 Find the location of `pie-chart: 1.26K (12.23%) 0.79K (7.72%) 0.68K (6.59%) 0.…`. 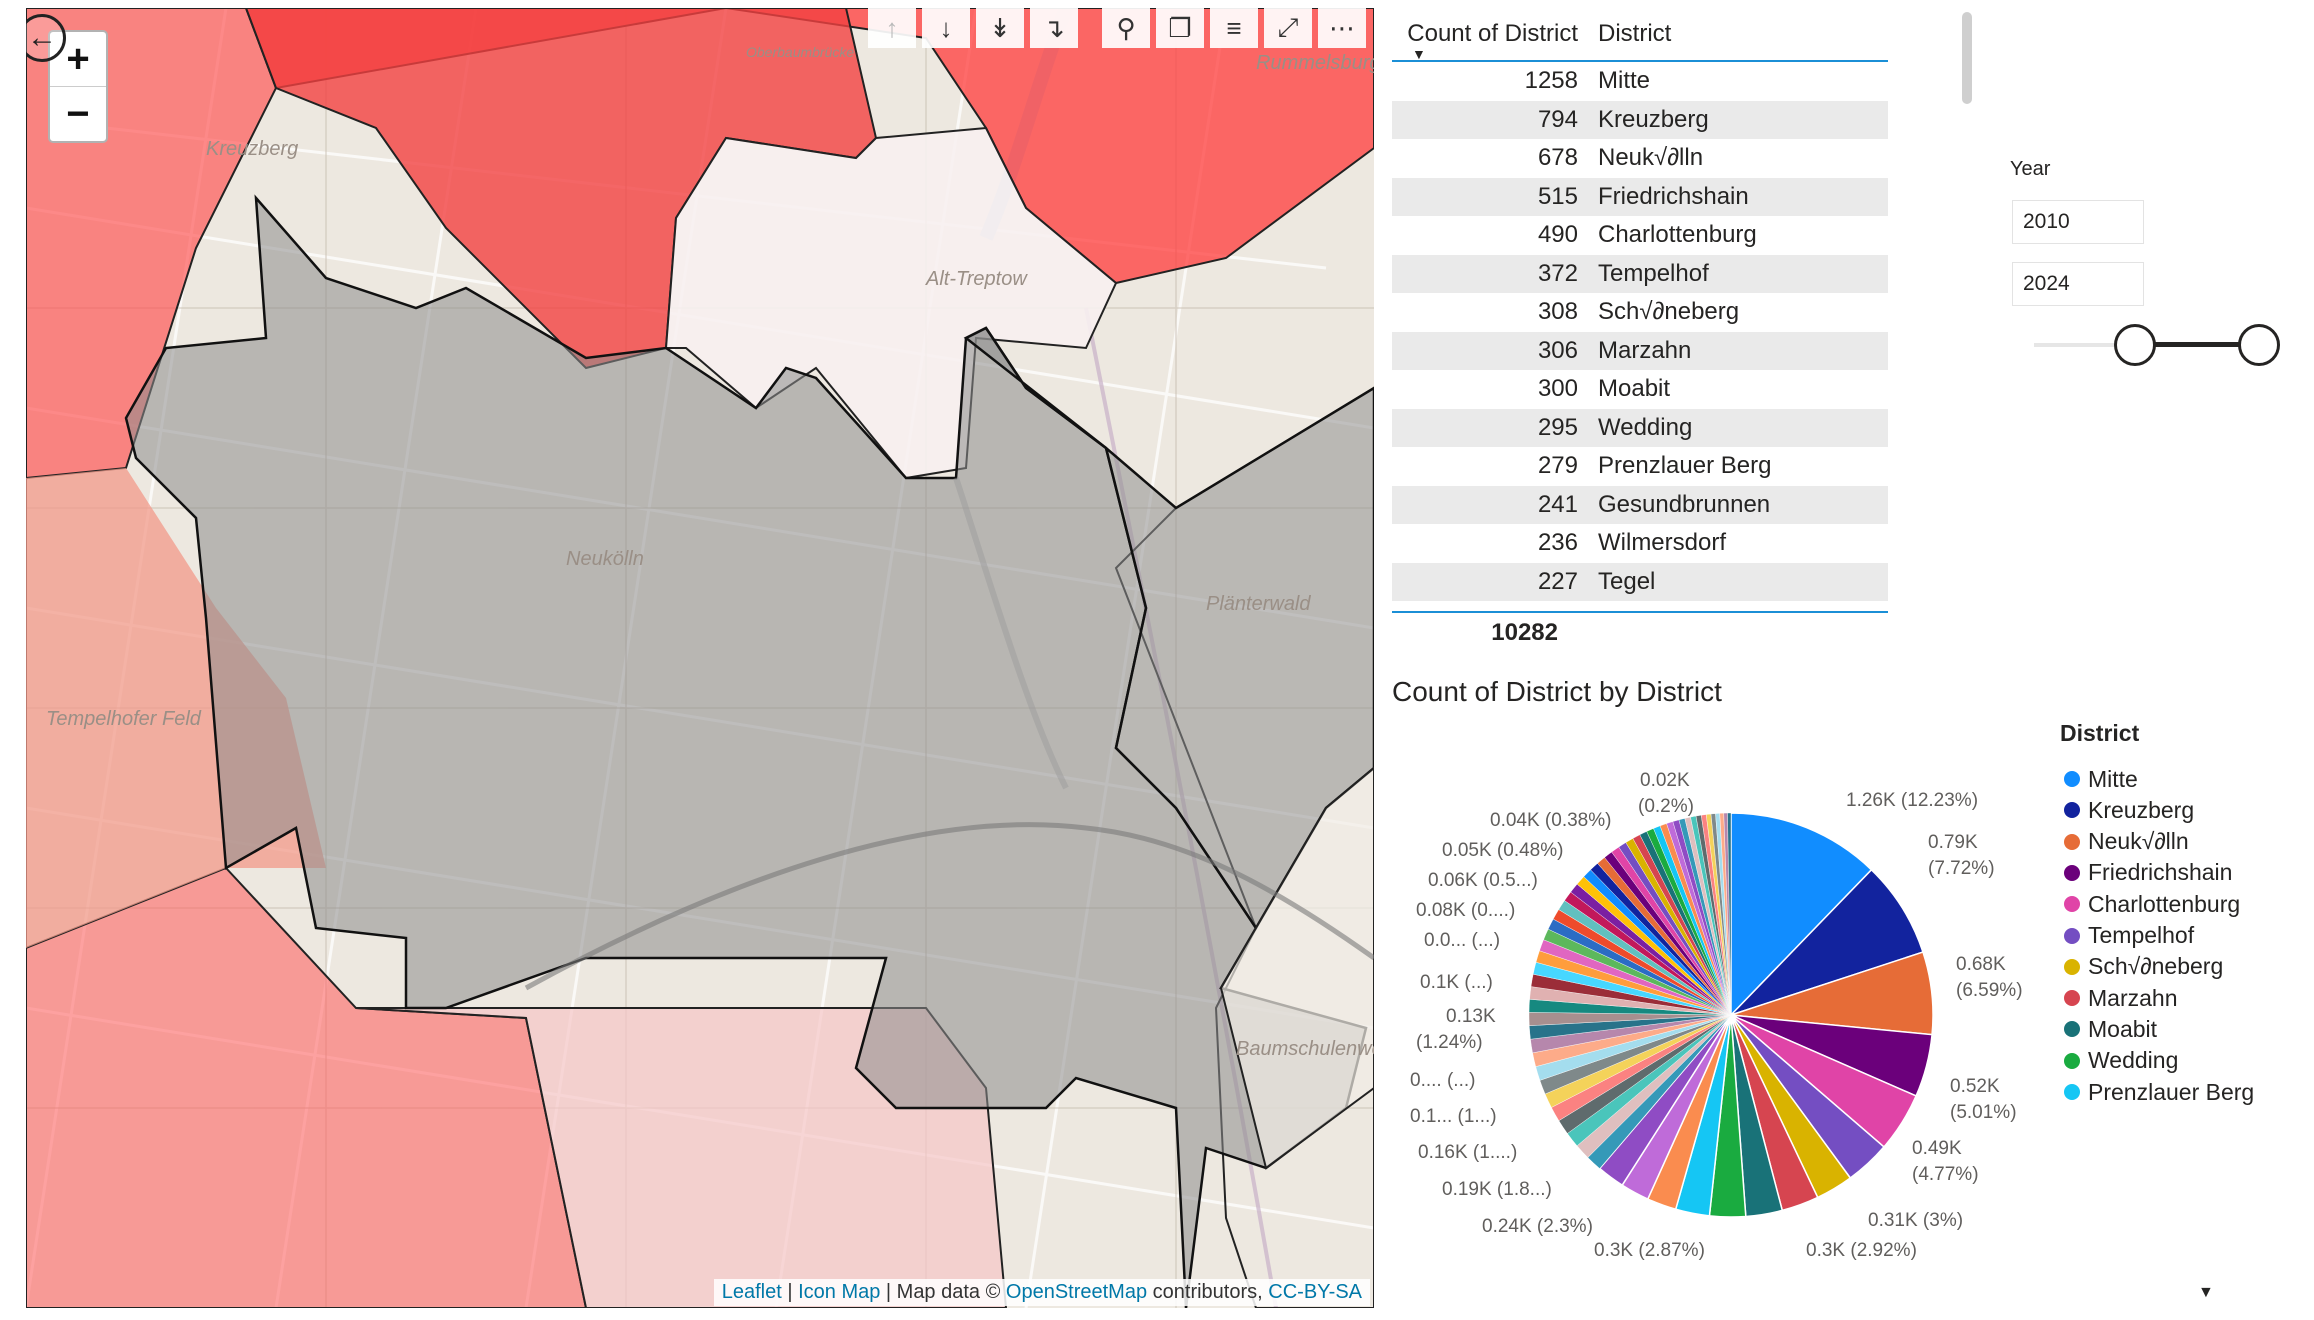

pie-chart: 1.26K (12.23%) 0.79K (7.72%) 0.68K (6.59%) 0.… is located at coordinates (1716, 1015).